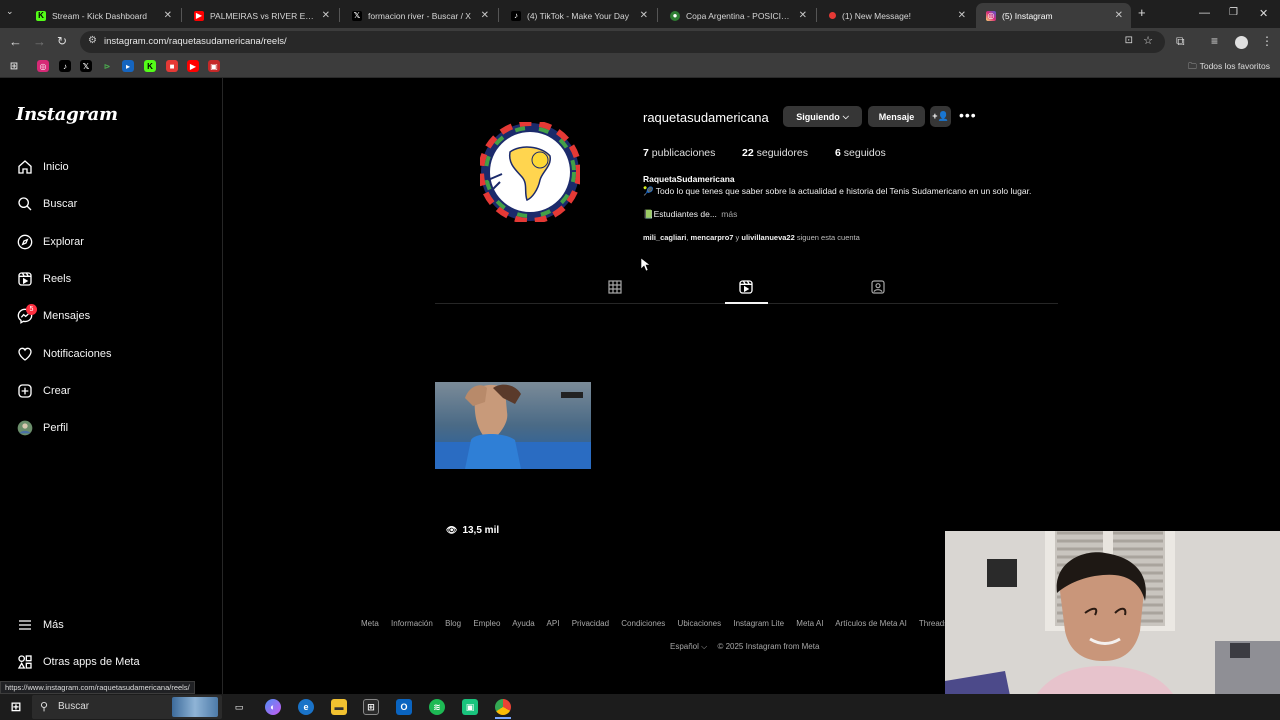 Image resolution: width=1280 pixels, height=720 pixels. I want to click on browser-tab-x: 𝕏 formacion river - Buscar / X ✕, so click(419, 15).